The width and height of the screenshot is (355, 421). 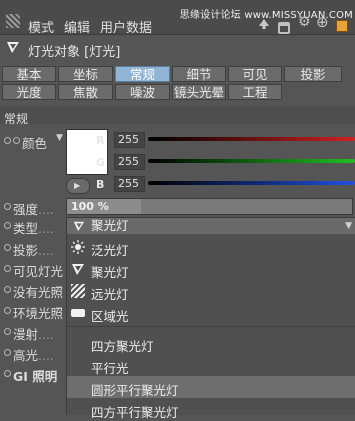 I want to click on light-type-select: 聚光灯 ▼, so click(x=210, y=226).